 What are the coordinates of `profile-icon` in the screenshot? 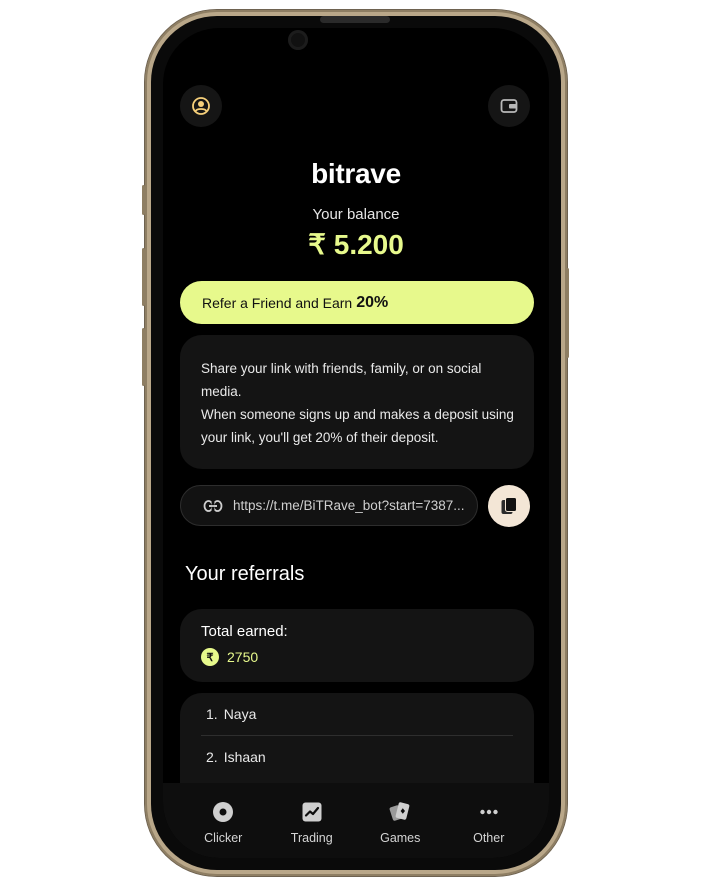 It's located at (201, 106).